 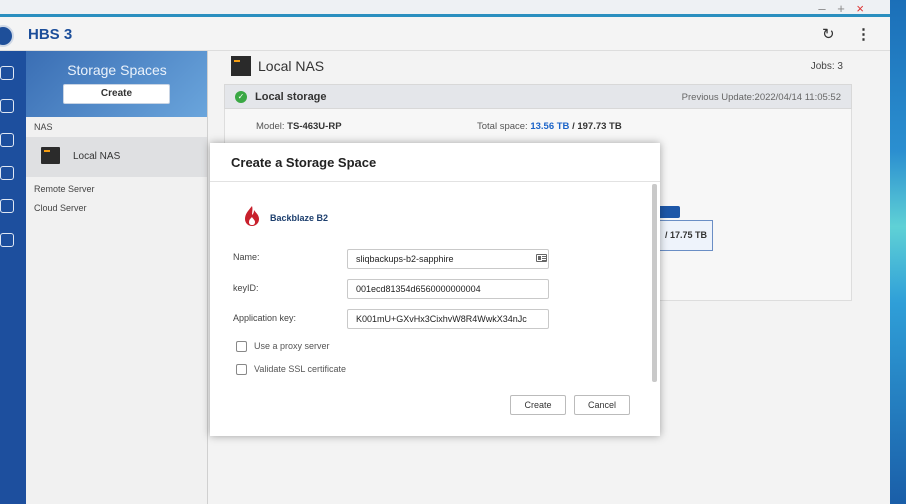 I want to click on window-titlebar: – + ×, so click(x=445, y=8).